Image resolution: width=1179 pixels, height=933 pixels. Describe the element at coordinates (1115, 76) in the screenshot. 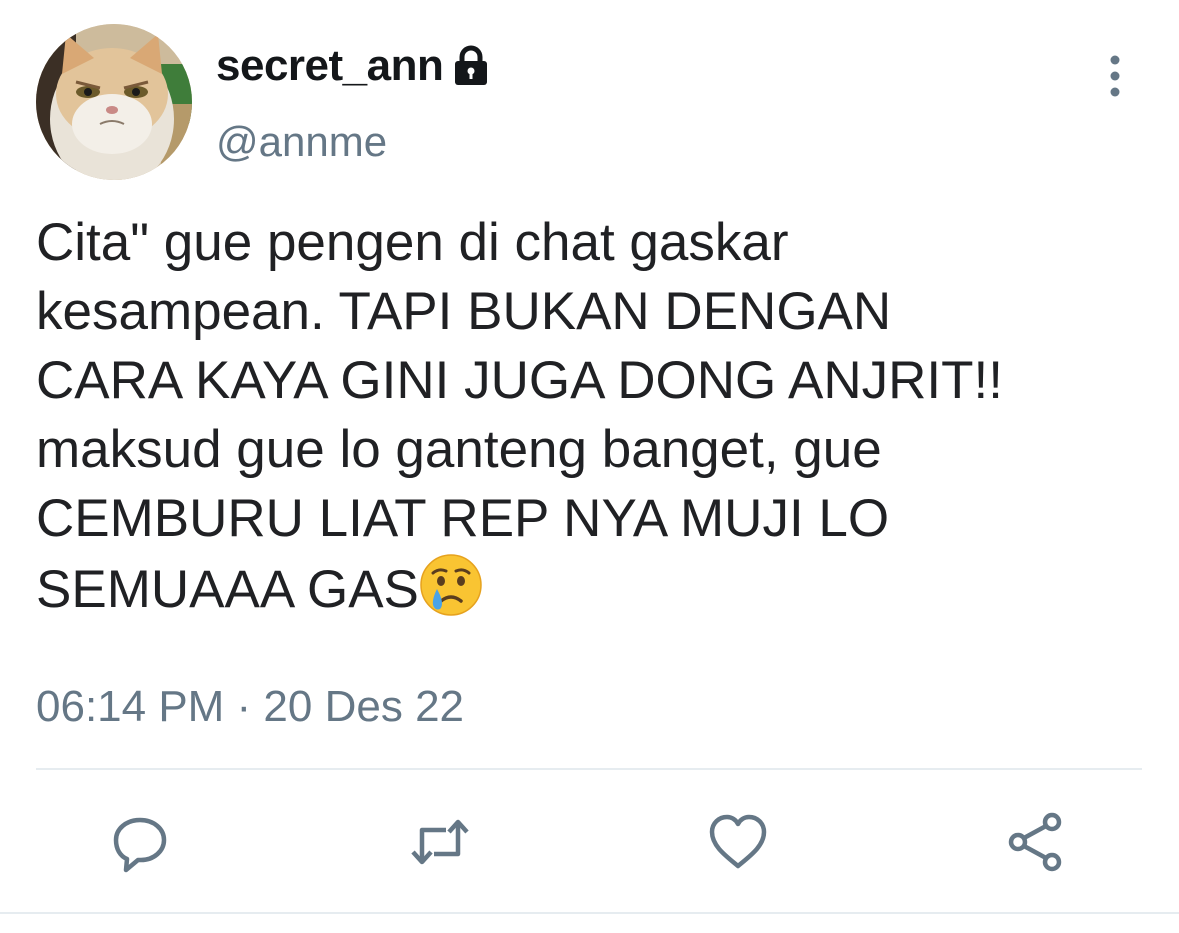

I see `more-vertical-icon` at that location.